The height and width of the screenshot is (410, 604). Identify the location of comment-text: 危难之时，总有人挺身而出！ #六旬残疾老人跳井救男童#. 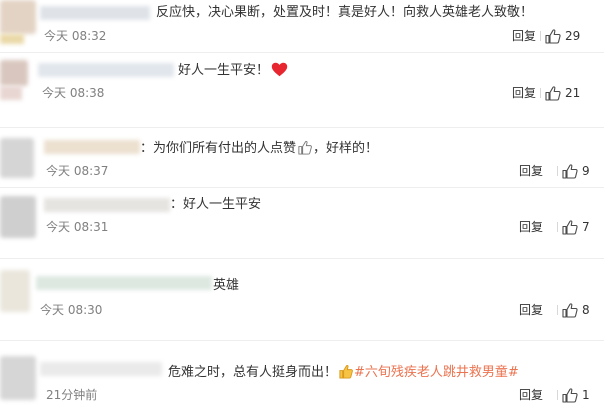
(343, 372).